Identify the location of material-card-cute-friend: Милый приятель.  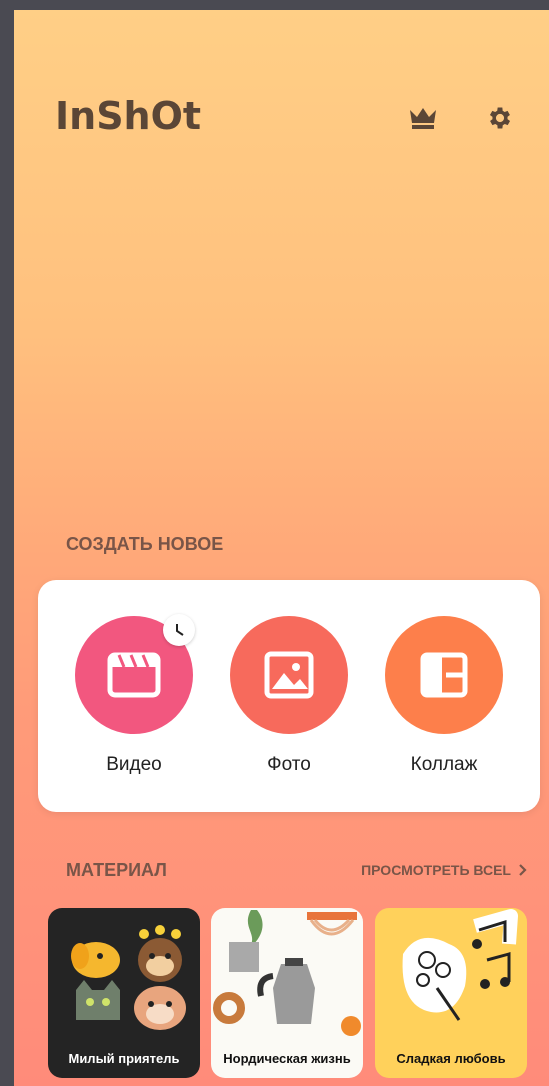
(124, 993).